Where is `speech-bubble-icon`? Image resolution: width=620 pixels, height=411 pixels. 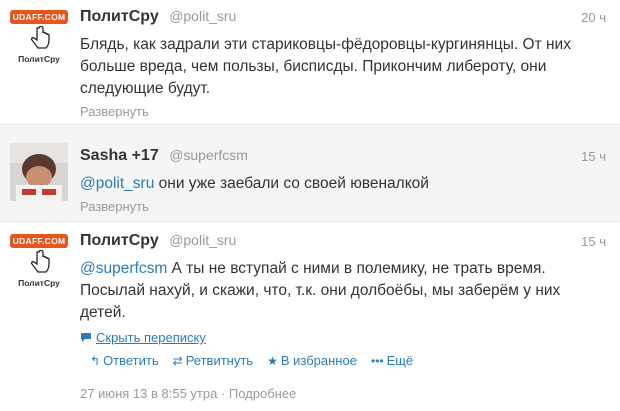 speech-bubble-icon is located at coordinates (86, 337).